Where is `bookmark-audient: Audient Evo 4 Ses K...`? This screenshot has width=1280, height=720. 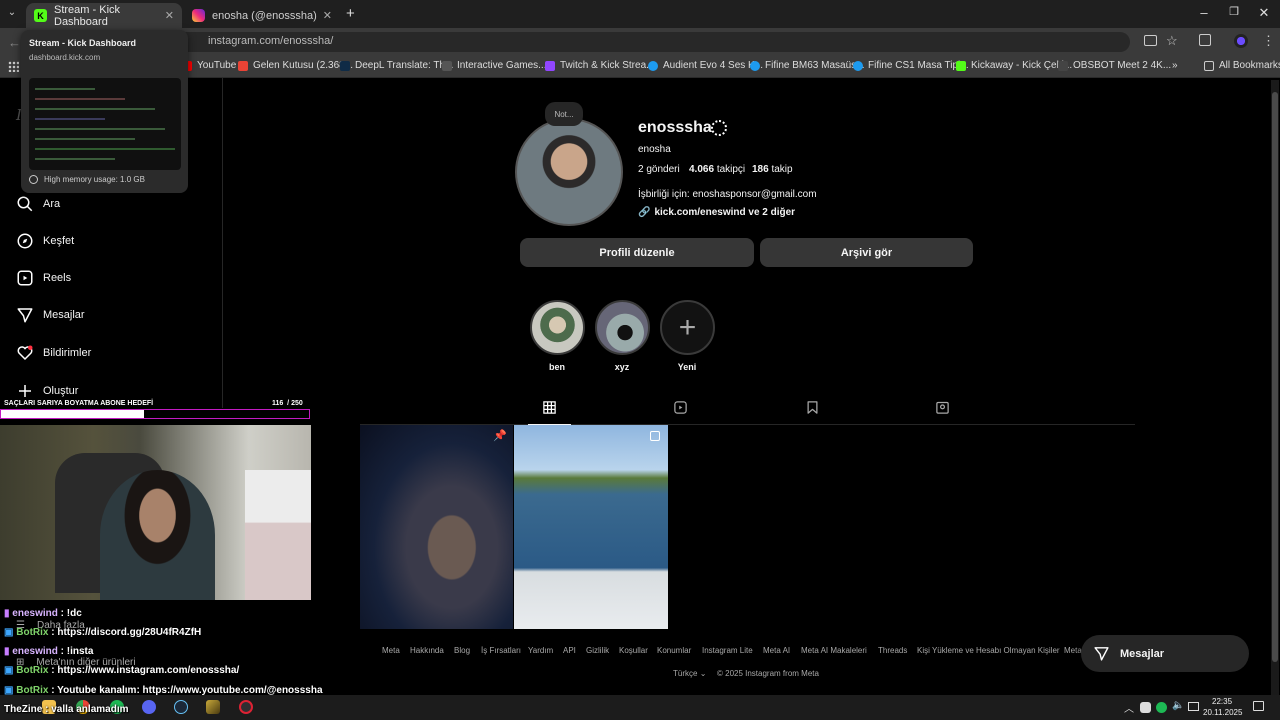
bookmark-audient: Audient Evo 4 Ses K... is located at coordinates (705, 65).